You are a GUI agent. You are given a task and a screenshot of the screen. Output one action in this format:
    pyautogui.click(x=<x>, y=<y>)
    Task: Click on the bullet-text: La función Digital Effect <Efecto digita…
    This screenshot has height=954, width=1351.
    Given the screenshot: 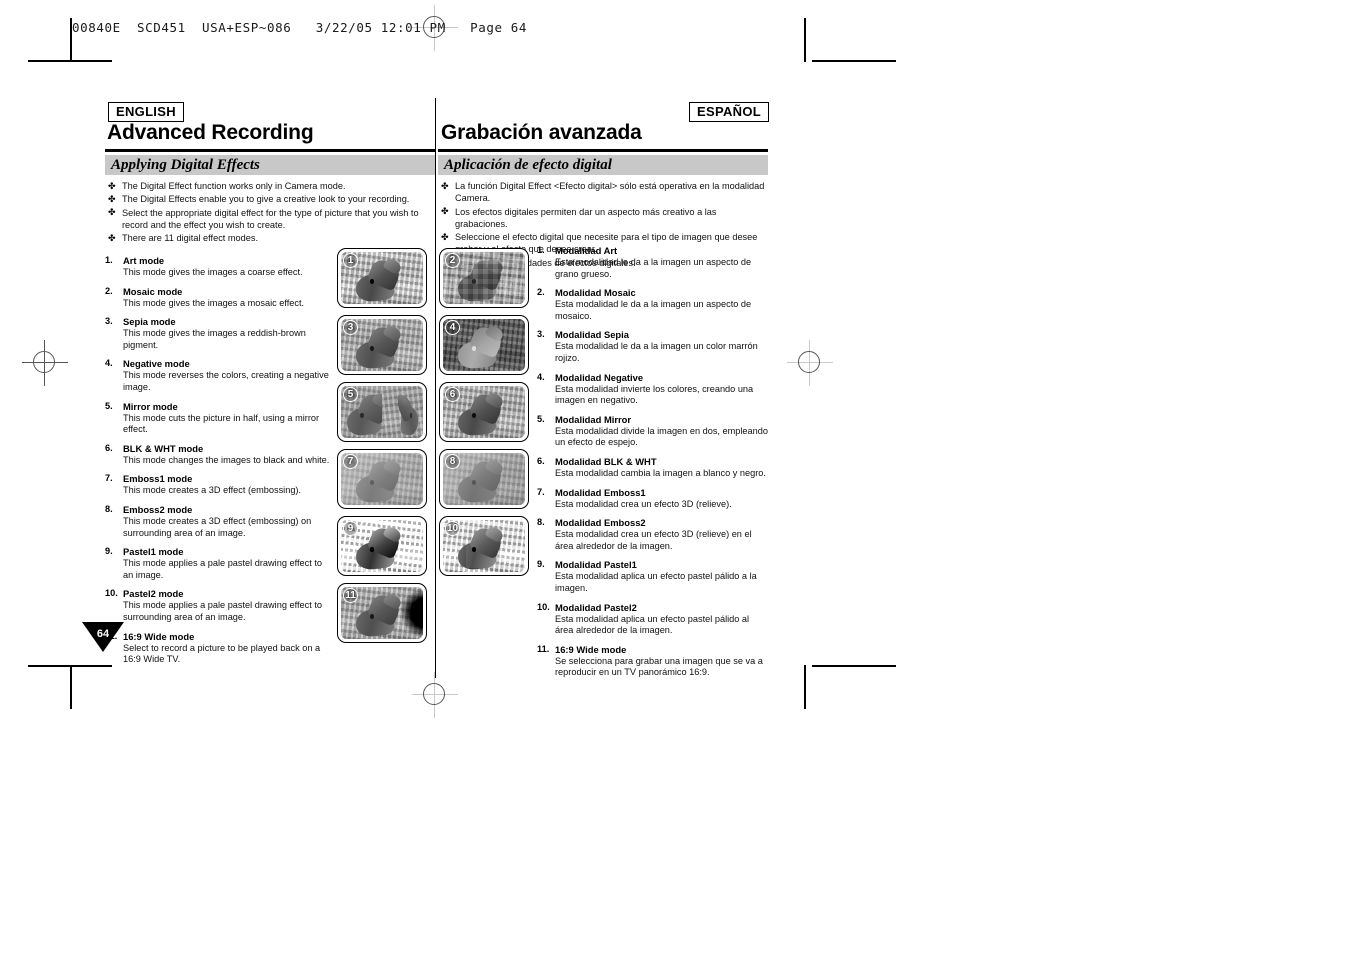 What is the action you would take?
    pyautogui.click(x=610, y=192)
    